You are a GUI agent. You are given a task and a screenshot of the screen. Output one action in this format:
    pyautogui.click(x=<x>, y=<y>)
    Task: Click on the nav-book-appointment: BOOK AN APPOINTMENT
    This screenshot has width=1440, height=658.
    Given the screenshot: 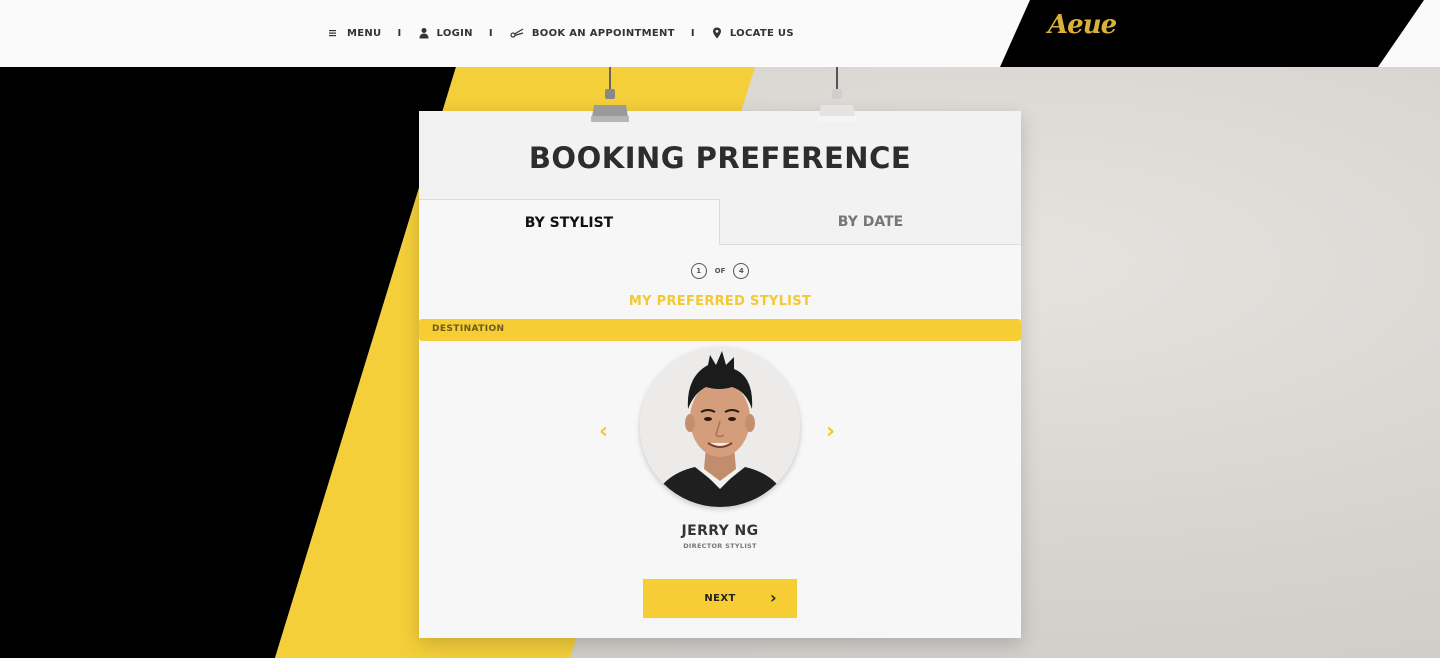 What is the action you would take?
    pyautogui.click(x=592, y=33)
    